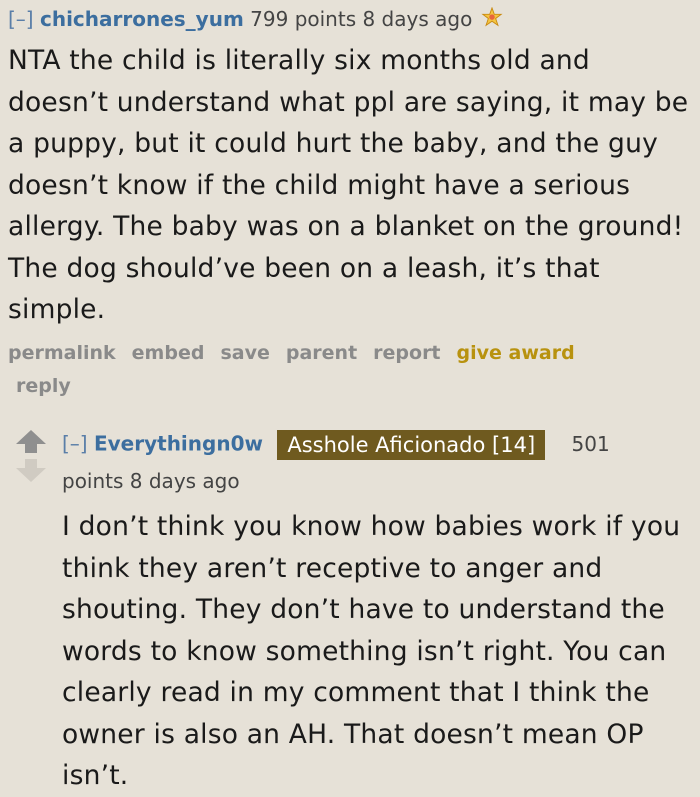  What do you see at coordinates (32, 441) in the screenshot?
I see `upvote-arrow-icon` at bounding box center [32, 441].